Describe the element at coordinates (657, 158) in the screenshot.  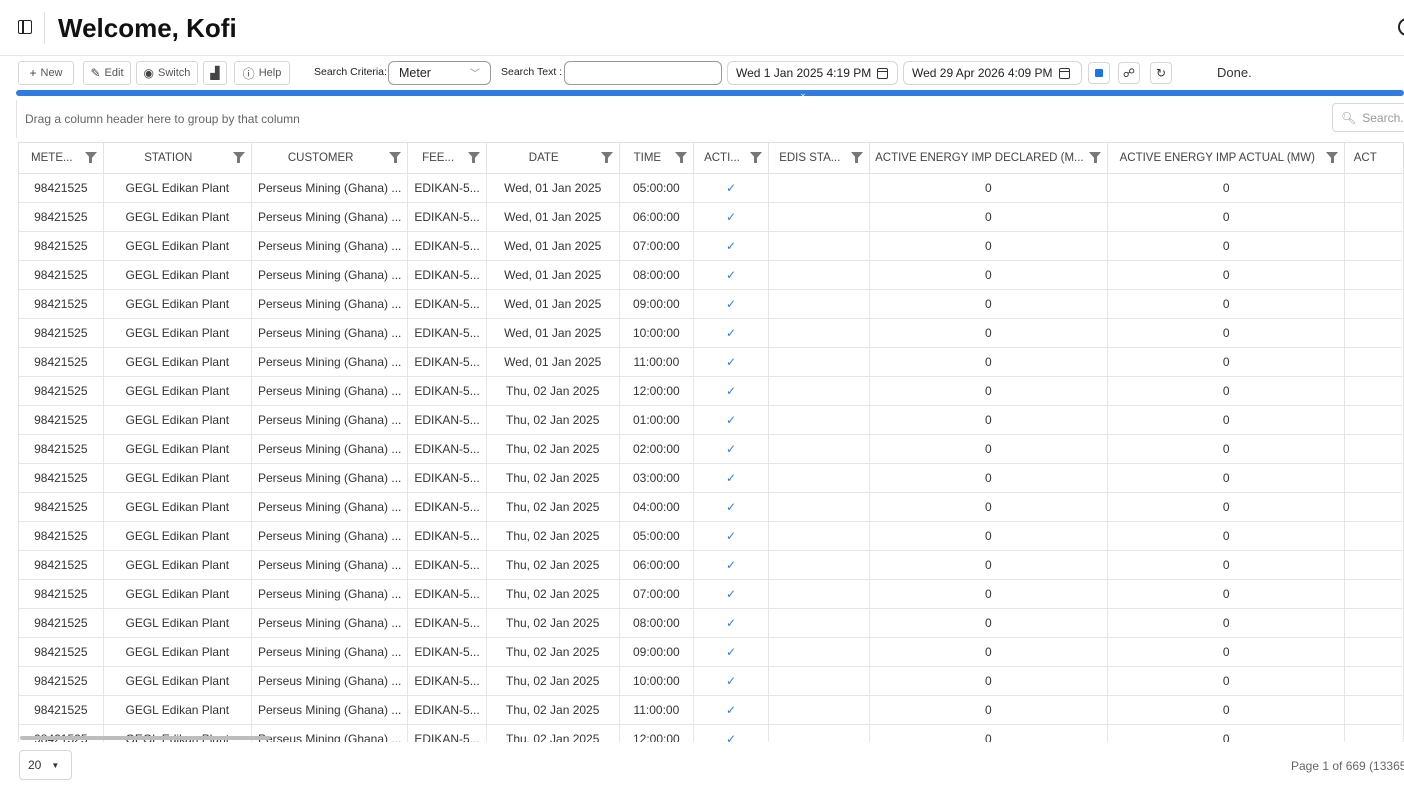
I see `column-header: TIME` at that location.